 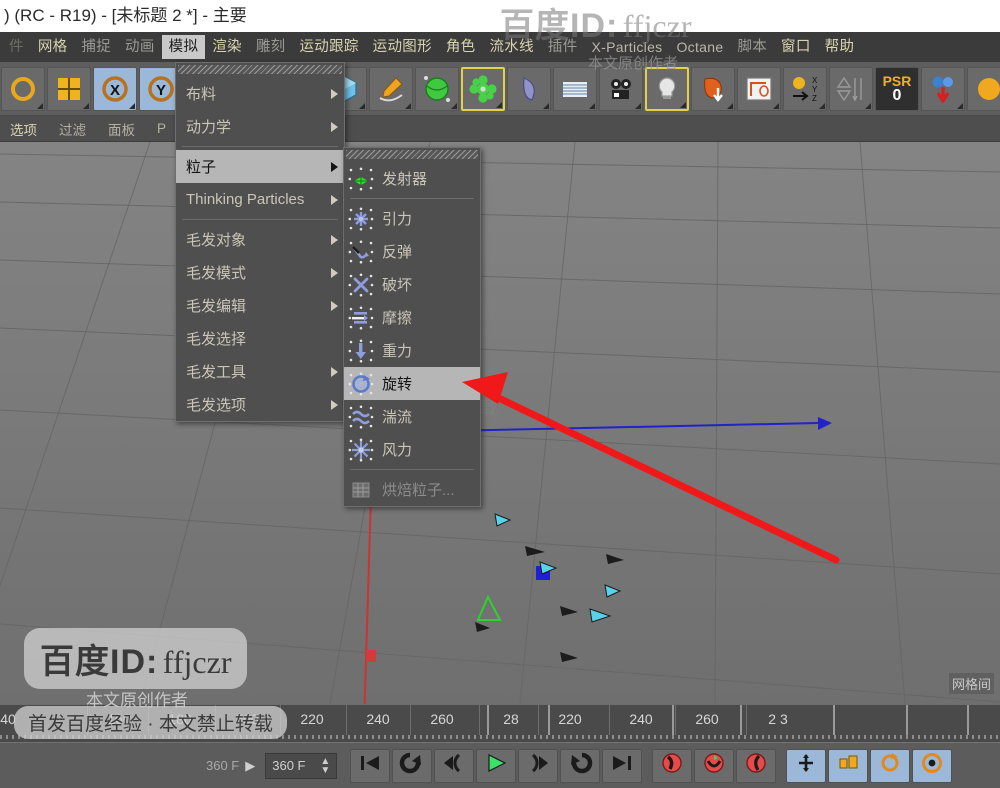 I want to click on camera-button, so click(x=621, y=88).